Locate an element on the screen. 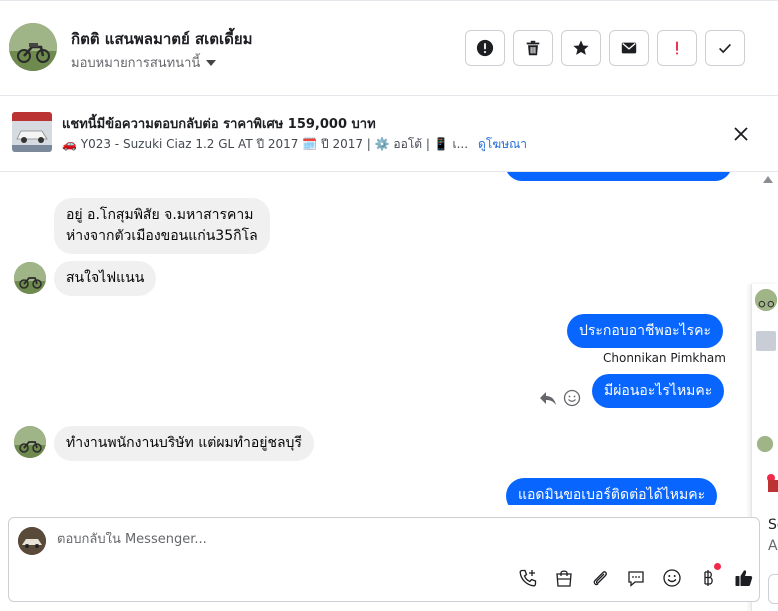 The image size is (778, 611). assign-conversation-dropdown: มอบหมายการสนทนานี้ is located at coordinates (144, 62).